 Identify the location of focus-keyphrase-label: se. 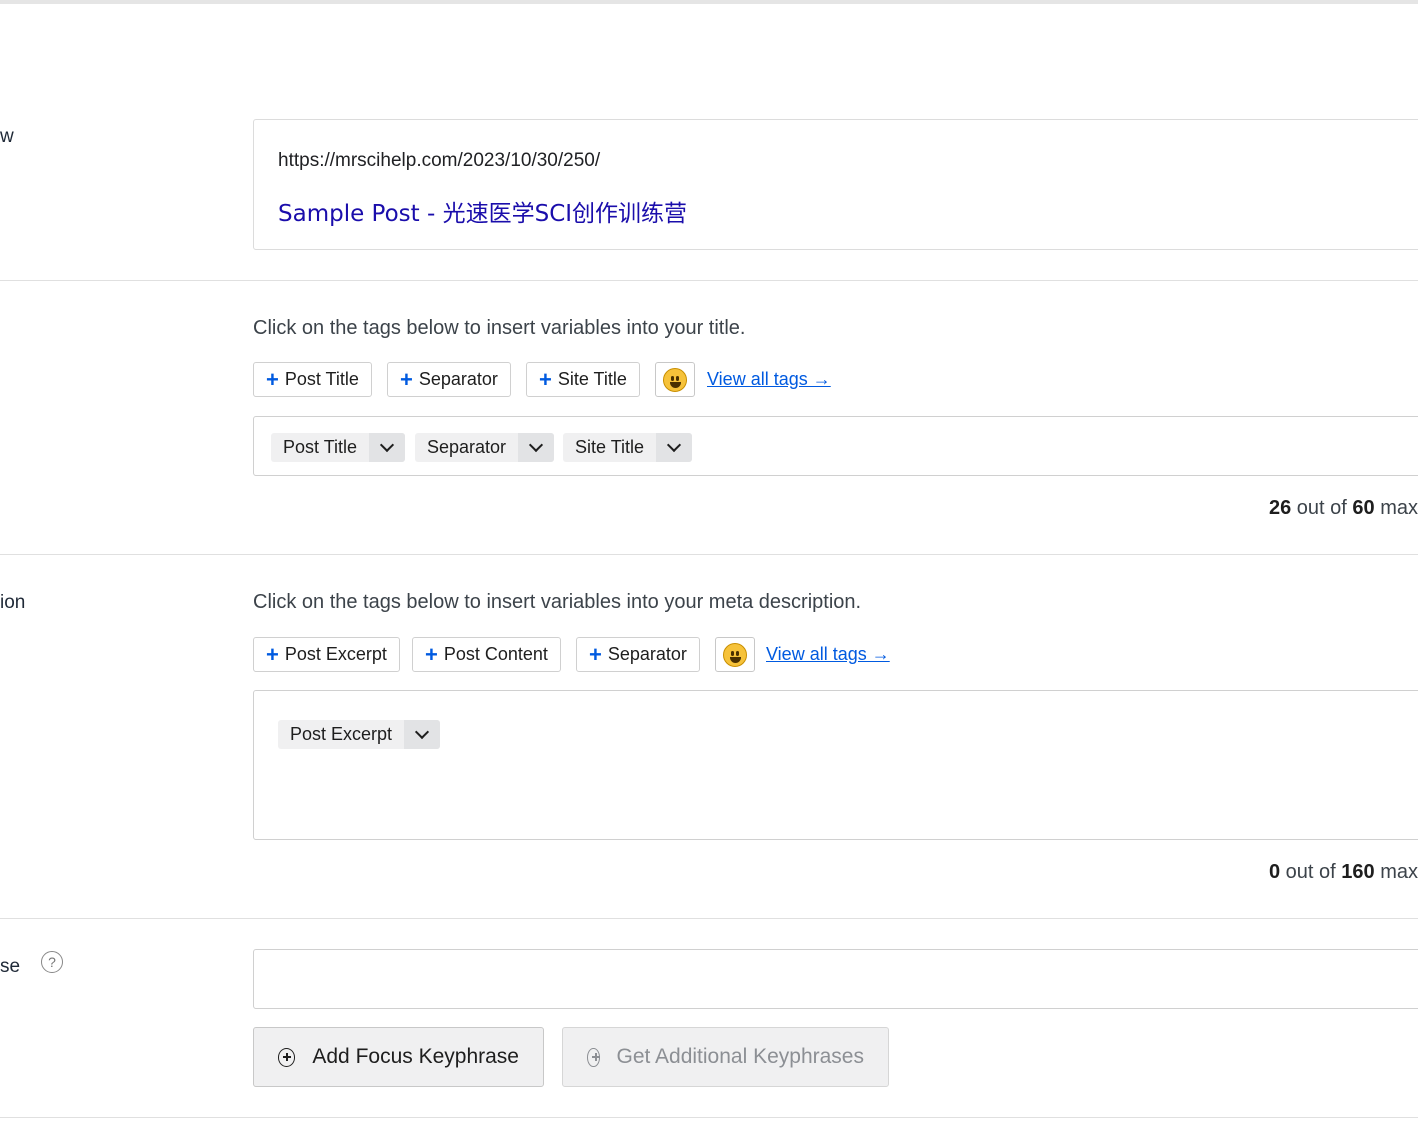
(10, 966).